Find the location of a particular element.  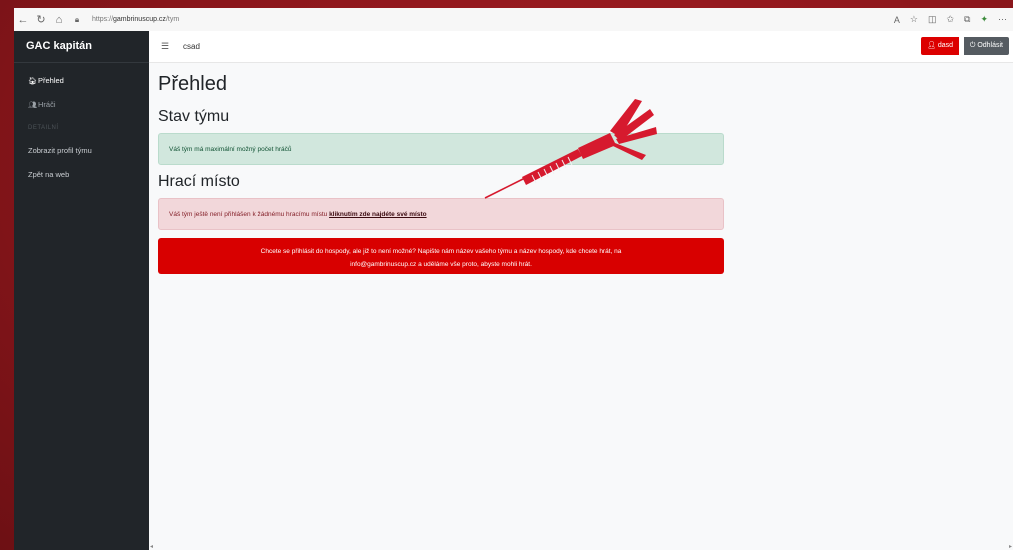

address-bar: https://gambrinuscup.cz/tym is located at coordinates (135, 19).